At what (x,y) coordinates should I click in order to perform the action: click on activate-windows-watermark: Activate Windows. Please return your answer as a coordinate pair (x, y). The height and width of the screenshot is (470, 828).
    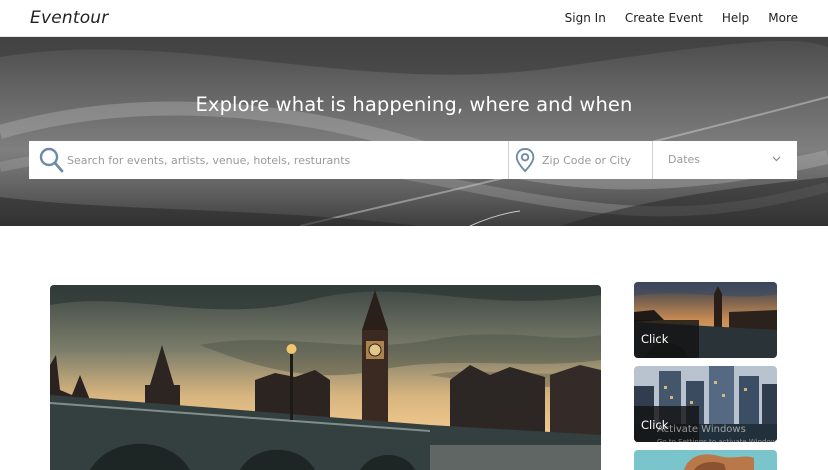
    Looking at the image, I should click on (701, 429).